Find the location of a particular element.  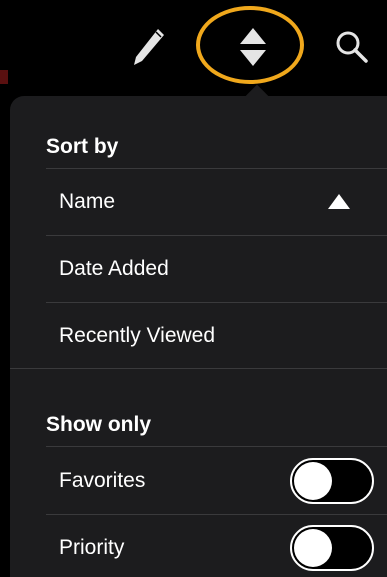

favorites-toggle is located at coordinates (332, 481).